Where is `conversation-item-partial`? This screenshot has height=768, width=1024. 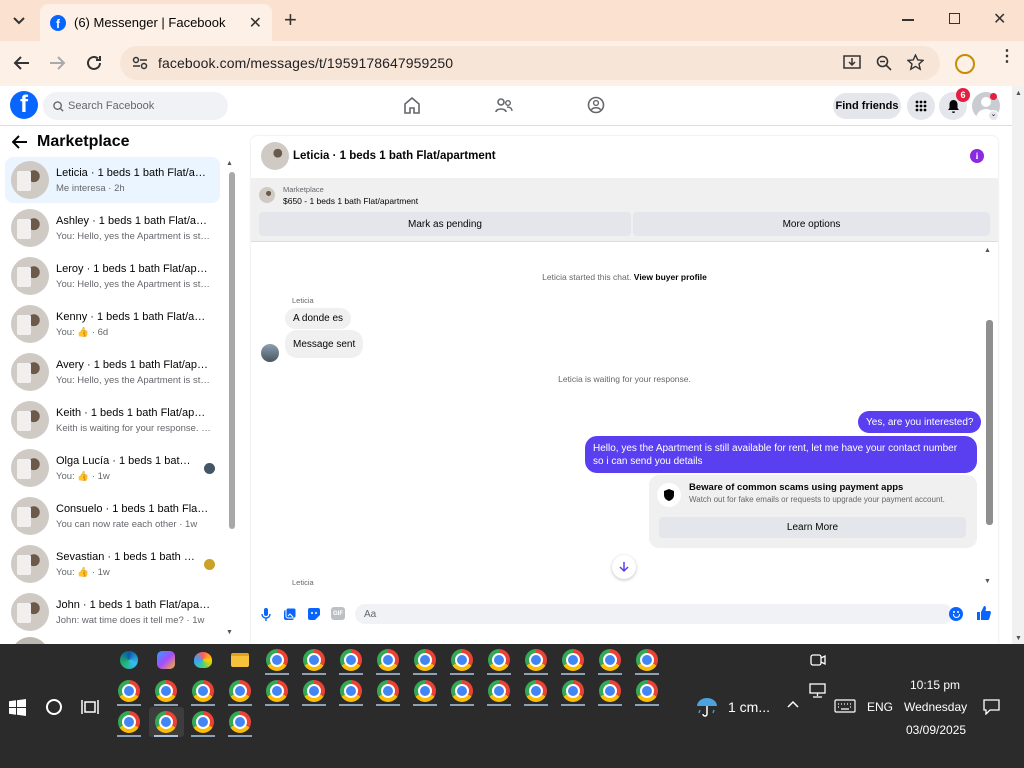 conversation-item-partial is located at coordinates (112, 640).